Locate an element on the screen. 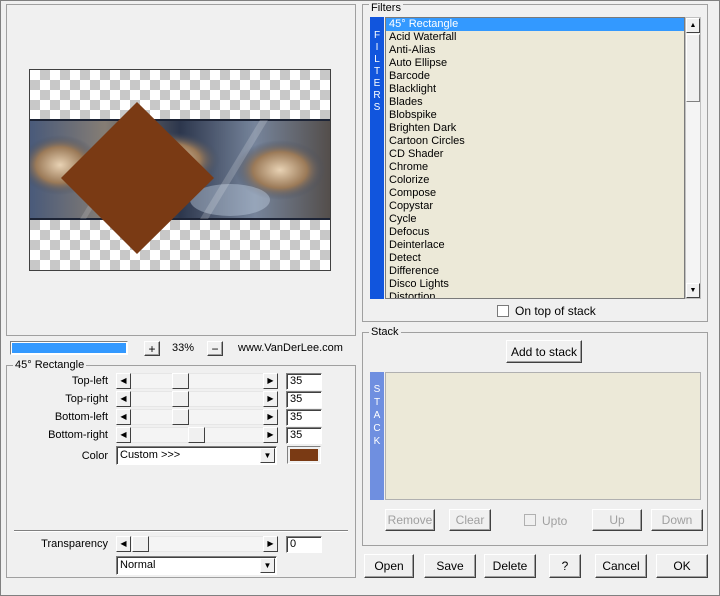 This screenshot has width=720, height=596. save-button: Save is located at coordinates (450, 566).